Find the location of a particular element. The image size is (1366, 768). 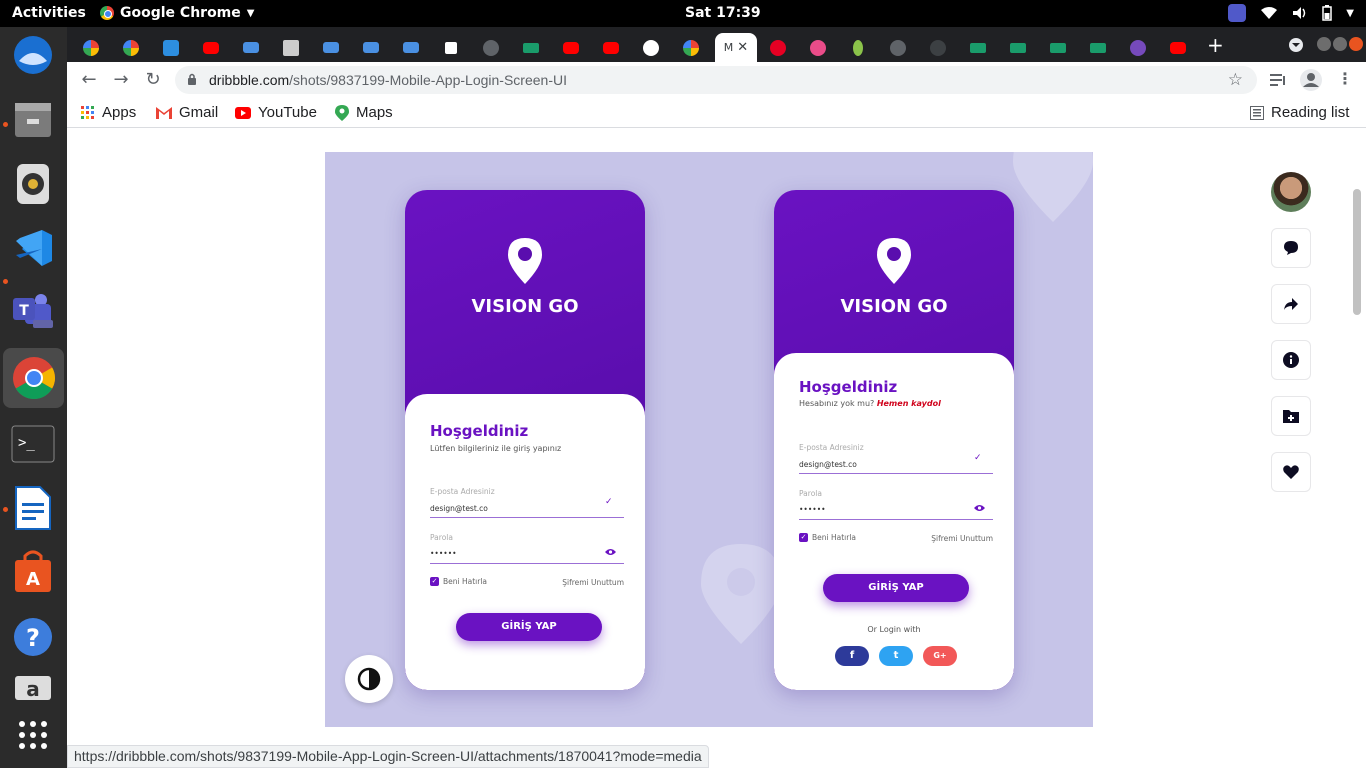

system-tray: ▼ is located at coordinates (1291, 13).